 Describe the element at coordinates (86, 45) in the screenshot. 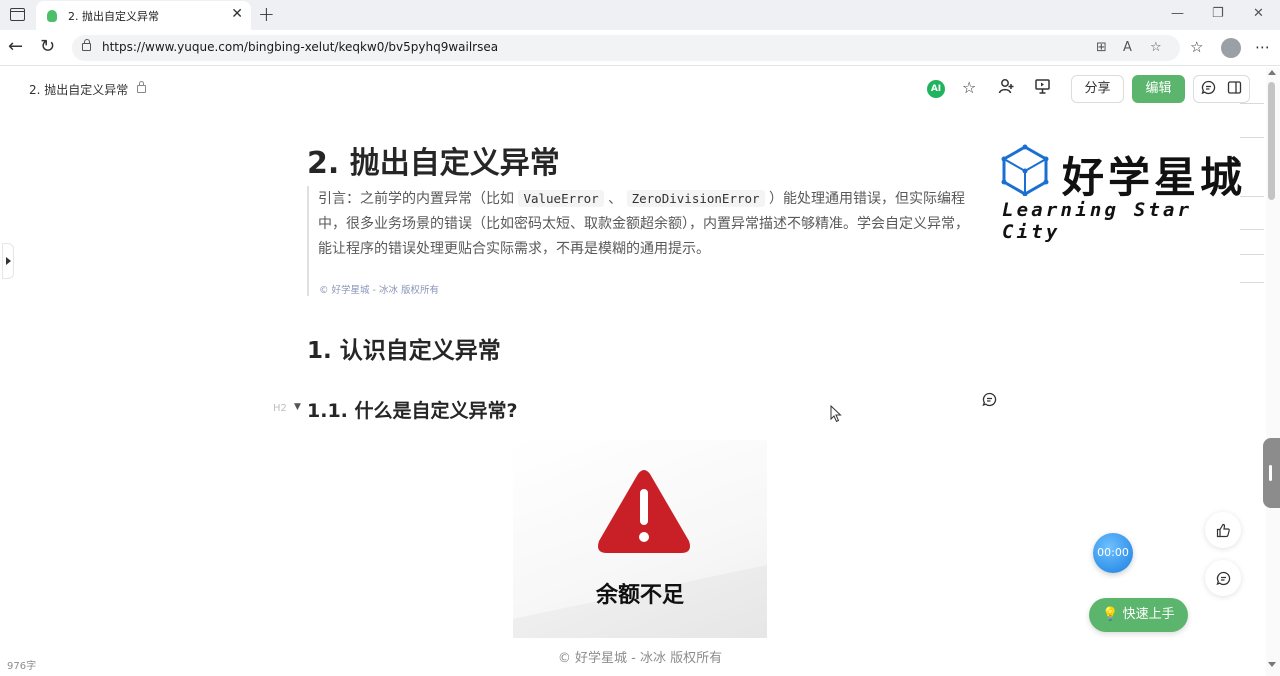

I see `lock-icon` at that location.